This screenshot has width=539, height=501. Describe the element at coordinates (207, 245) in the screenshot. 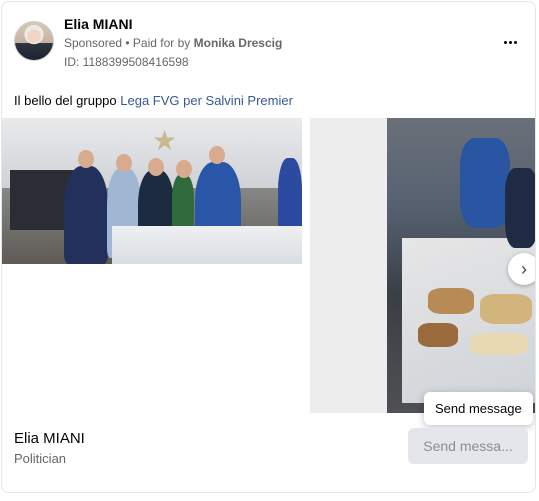

I see `food-table` at that location.